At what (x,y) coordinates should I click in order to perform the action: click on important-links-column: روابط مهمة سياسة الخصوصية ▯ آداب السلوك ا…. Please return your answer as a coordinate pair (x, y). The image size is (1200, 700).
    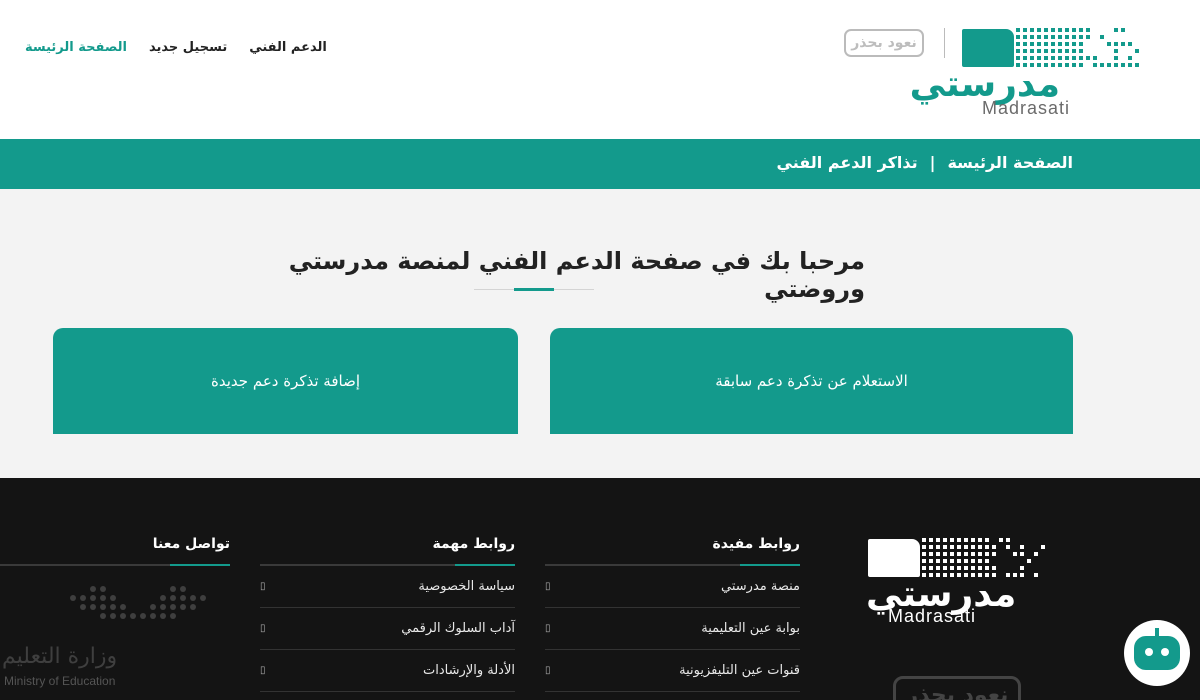
    Looking at the image, I should click on (387, 614).